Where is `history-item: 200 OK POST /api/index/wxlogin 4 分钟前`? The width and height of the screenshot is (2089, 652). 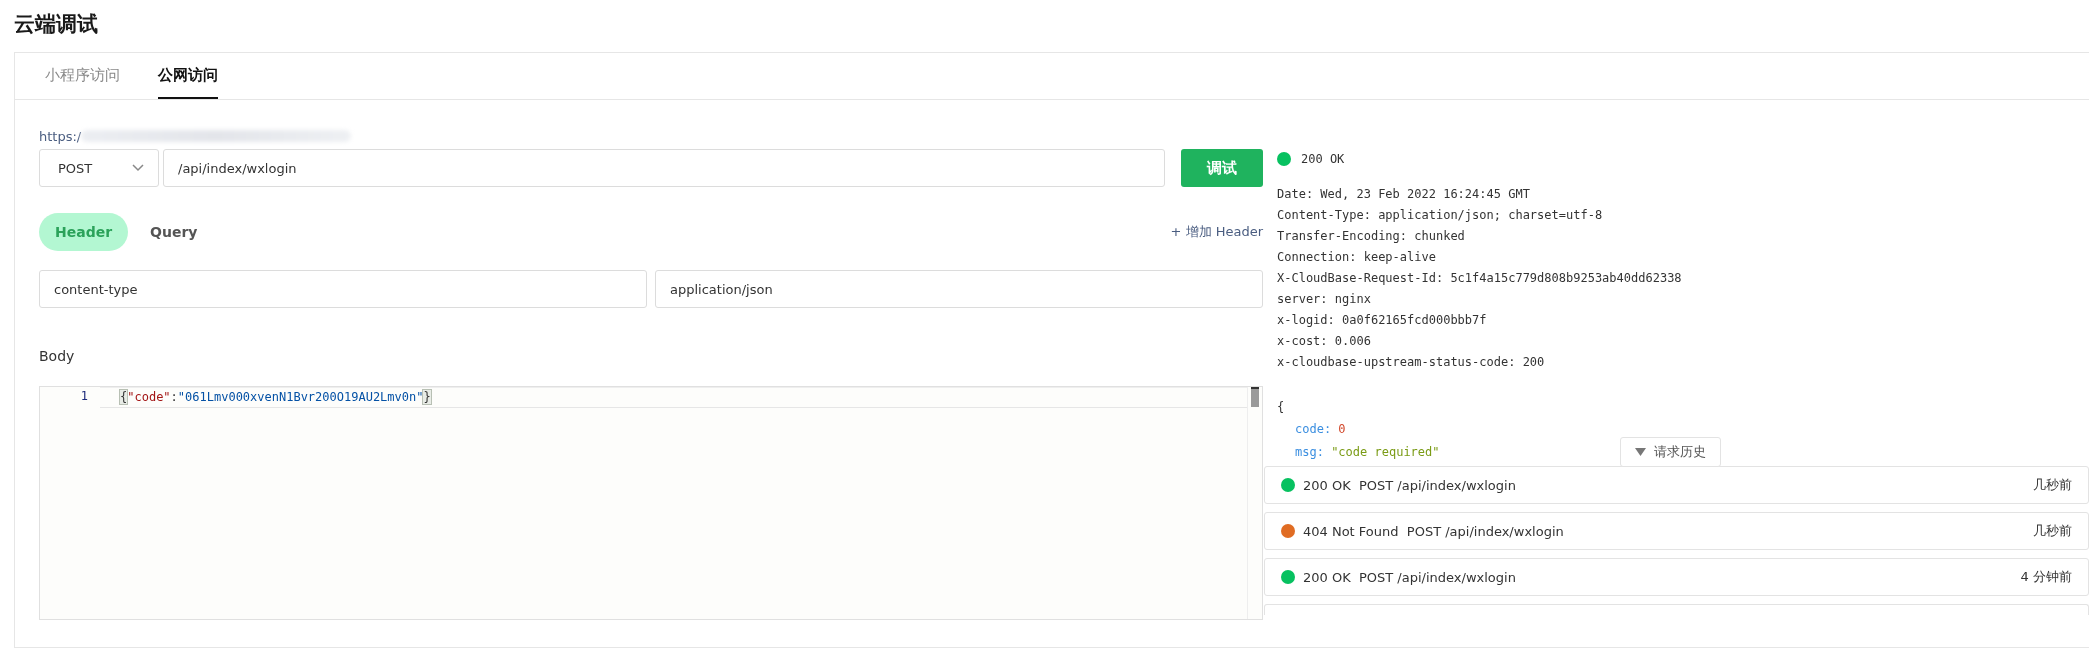
history-item: 200 OK POST /api/index/wxlogin 4 分钟前 is located at coordinates (1676, 577).